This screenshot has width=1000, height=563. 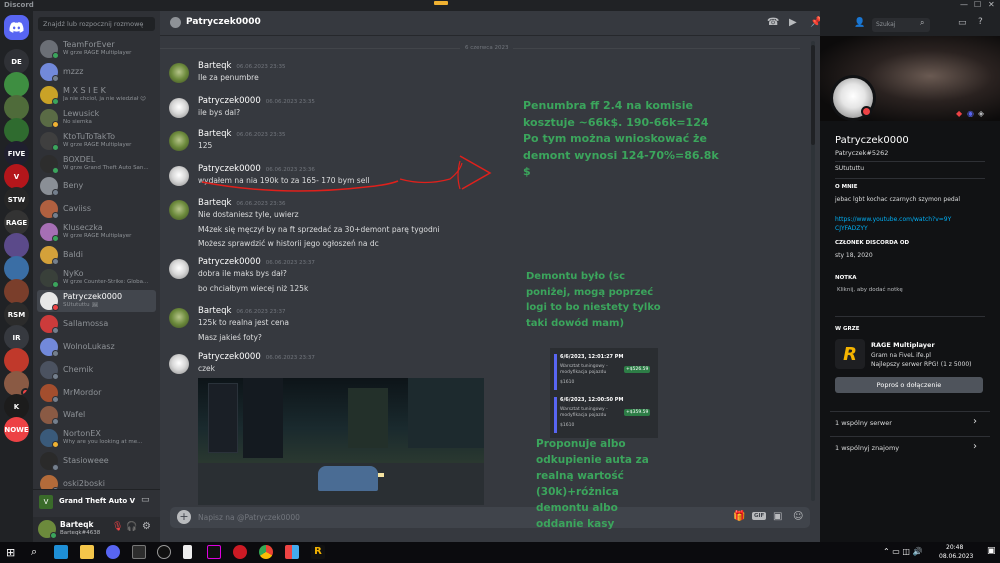 I want to click on mutual-servers-row: 1 wspólny serwer ›, so click(x=910, y=423).